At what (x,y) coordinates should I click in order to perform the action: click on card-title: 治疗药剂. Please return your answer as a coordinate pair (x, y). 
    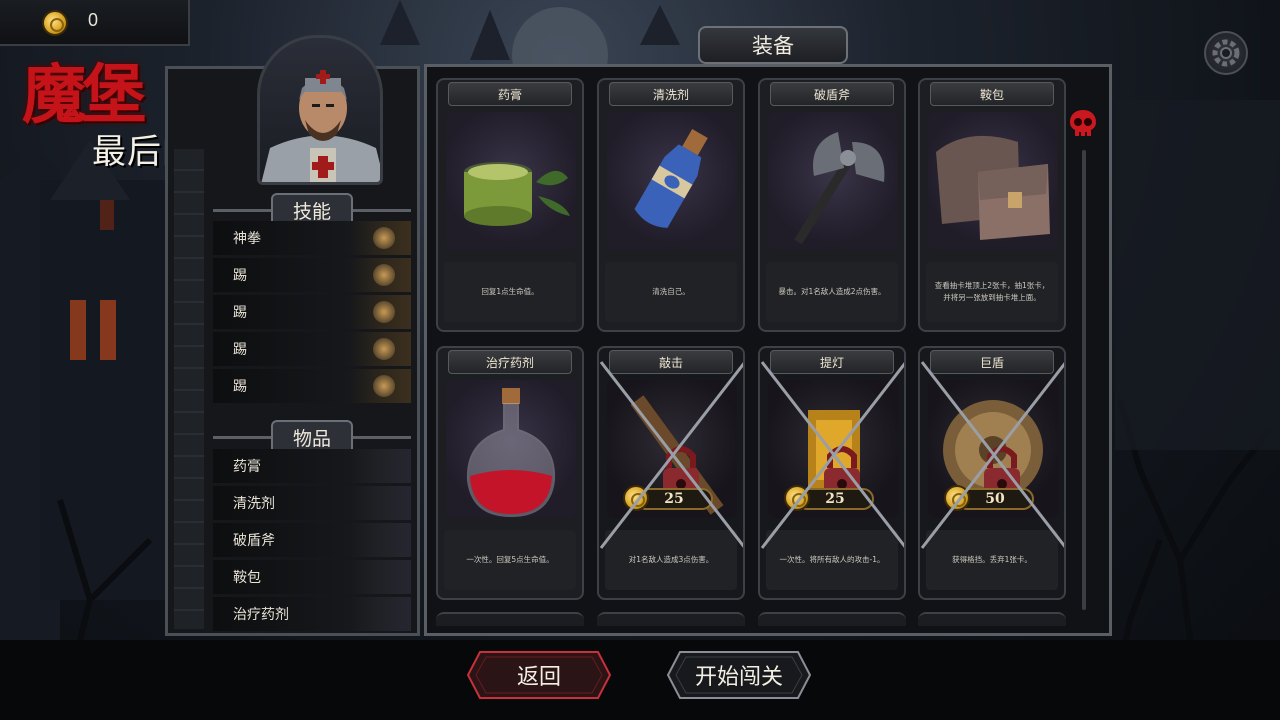
    Looking at the image, I should click on (510, 362).